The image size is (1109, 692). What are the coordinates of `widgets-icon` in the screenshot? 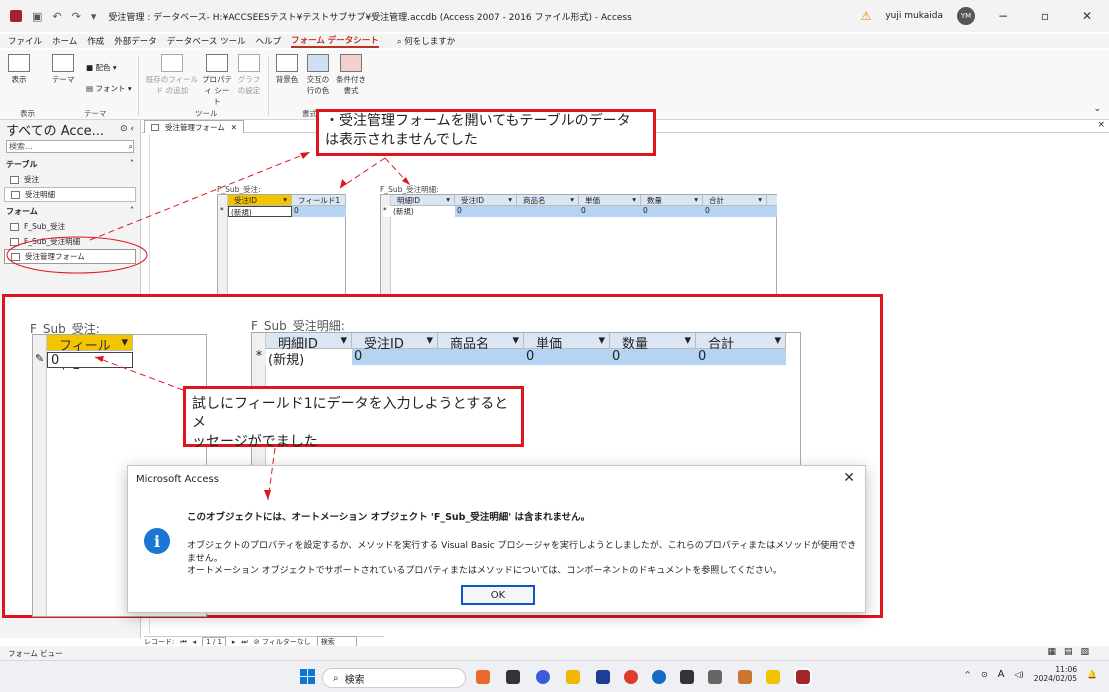 It's located at (483, 677).